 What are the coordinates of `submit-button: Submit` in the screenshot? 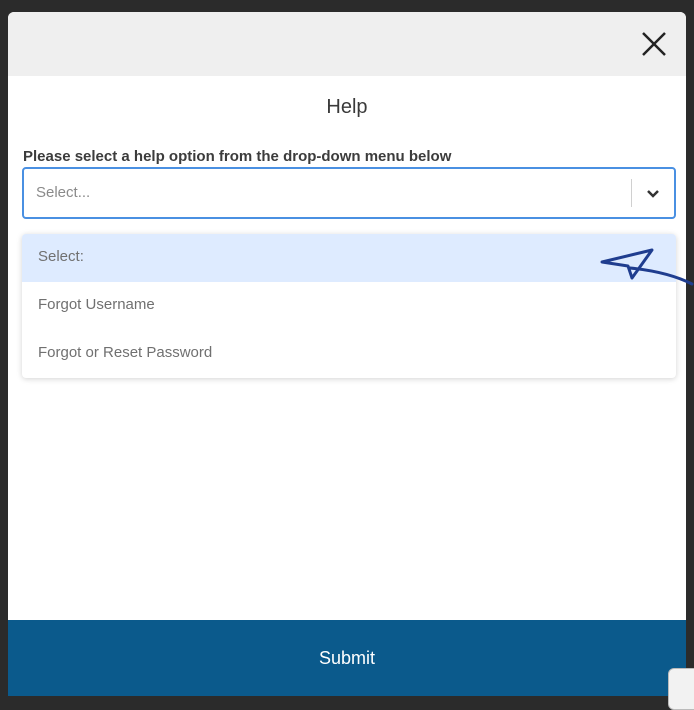 It's located at (347, 658).